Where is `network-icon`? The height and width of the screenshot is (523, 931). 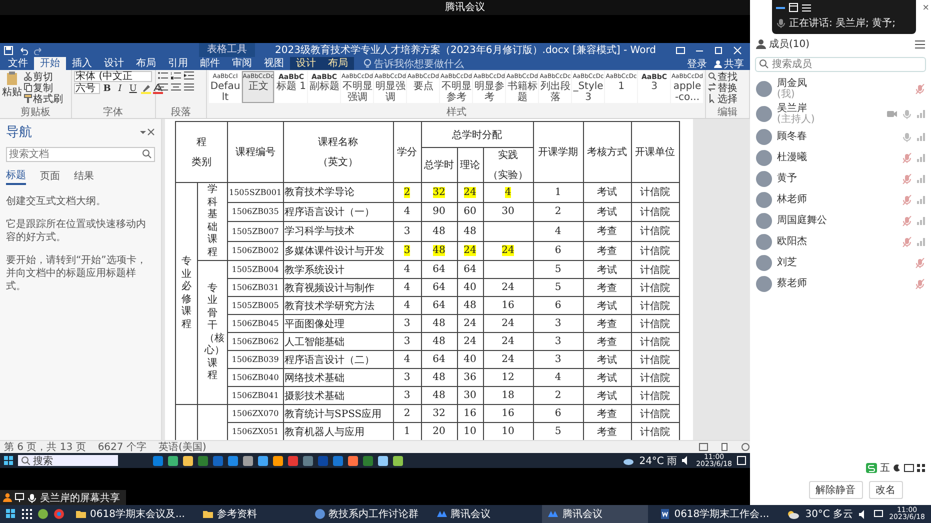
network-icon is located at coordinates (879, 514).